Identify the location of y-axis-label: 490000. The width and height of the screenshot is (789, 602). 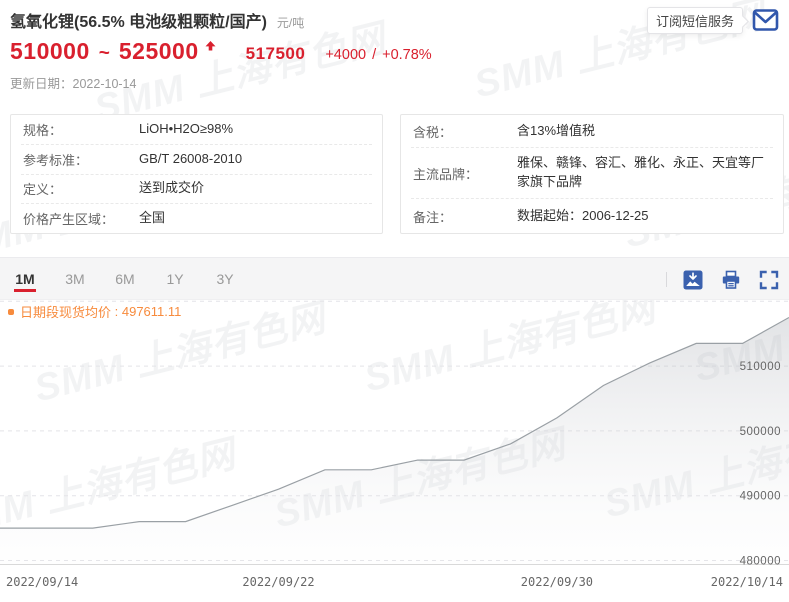
(760, 497).